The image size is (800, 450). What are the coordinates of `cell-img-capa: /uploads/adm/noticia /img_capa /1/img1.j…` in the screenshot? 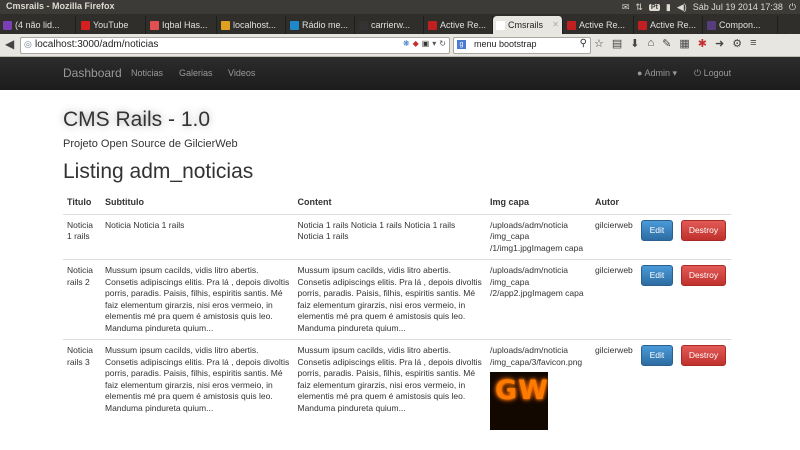 It's located at (538, 236).